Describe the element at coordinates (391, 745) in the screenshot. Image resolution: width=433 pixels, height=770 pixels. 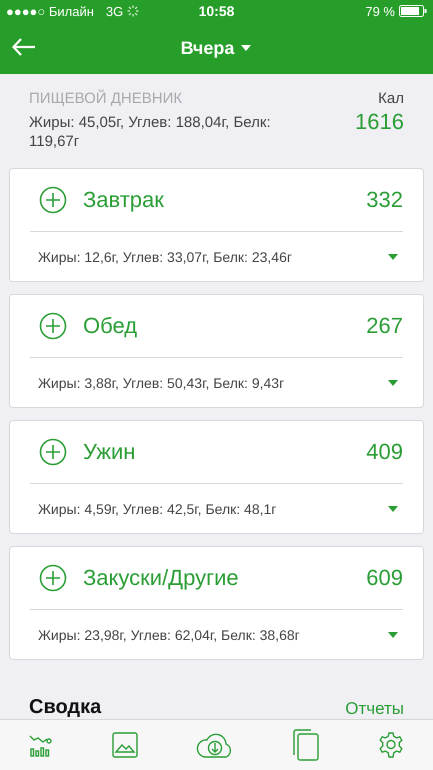
I see `settings-icon` at that location.